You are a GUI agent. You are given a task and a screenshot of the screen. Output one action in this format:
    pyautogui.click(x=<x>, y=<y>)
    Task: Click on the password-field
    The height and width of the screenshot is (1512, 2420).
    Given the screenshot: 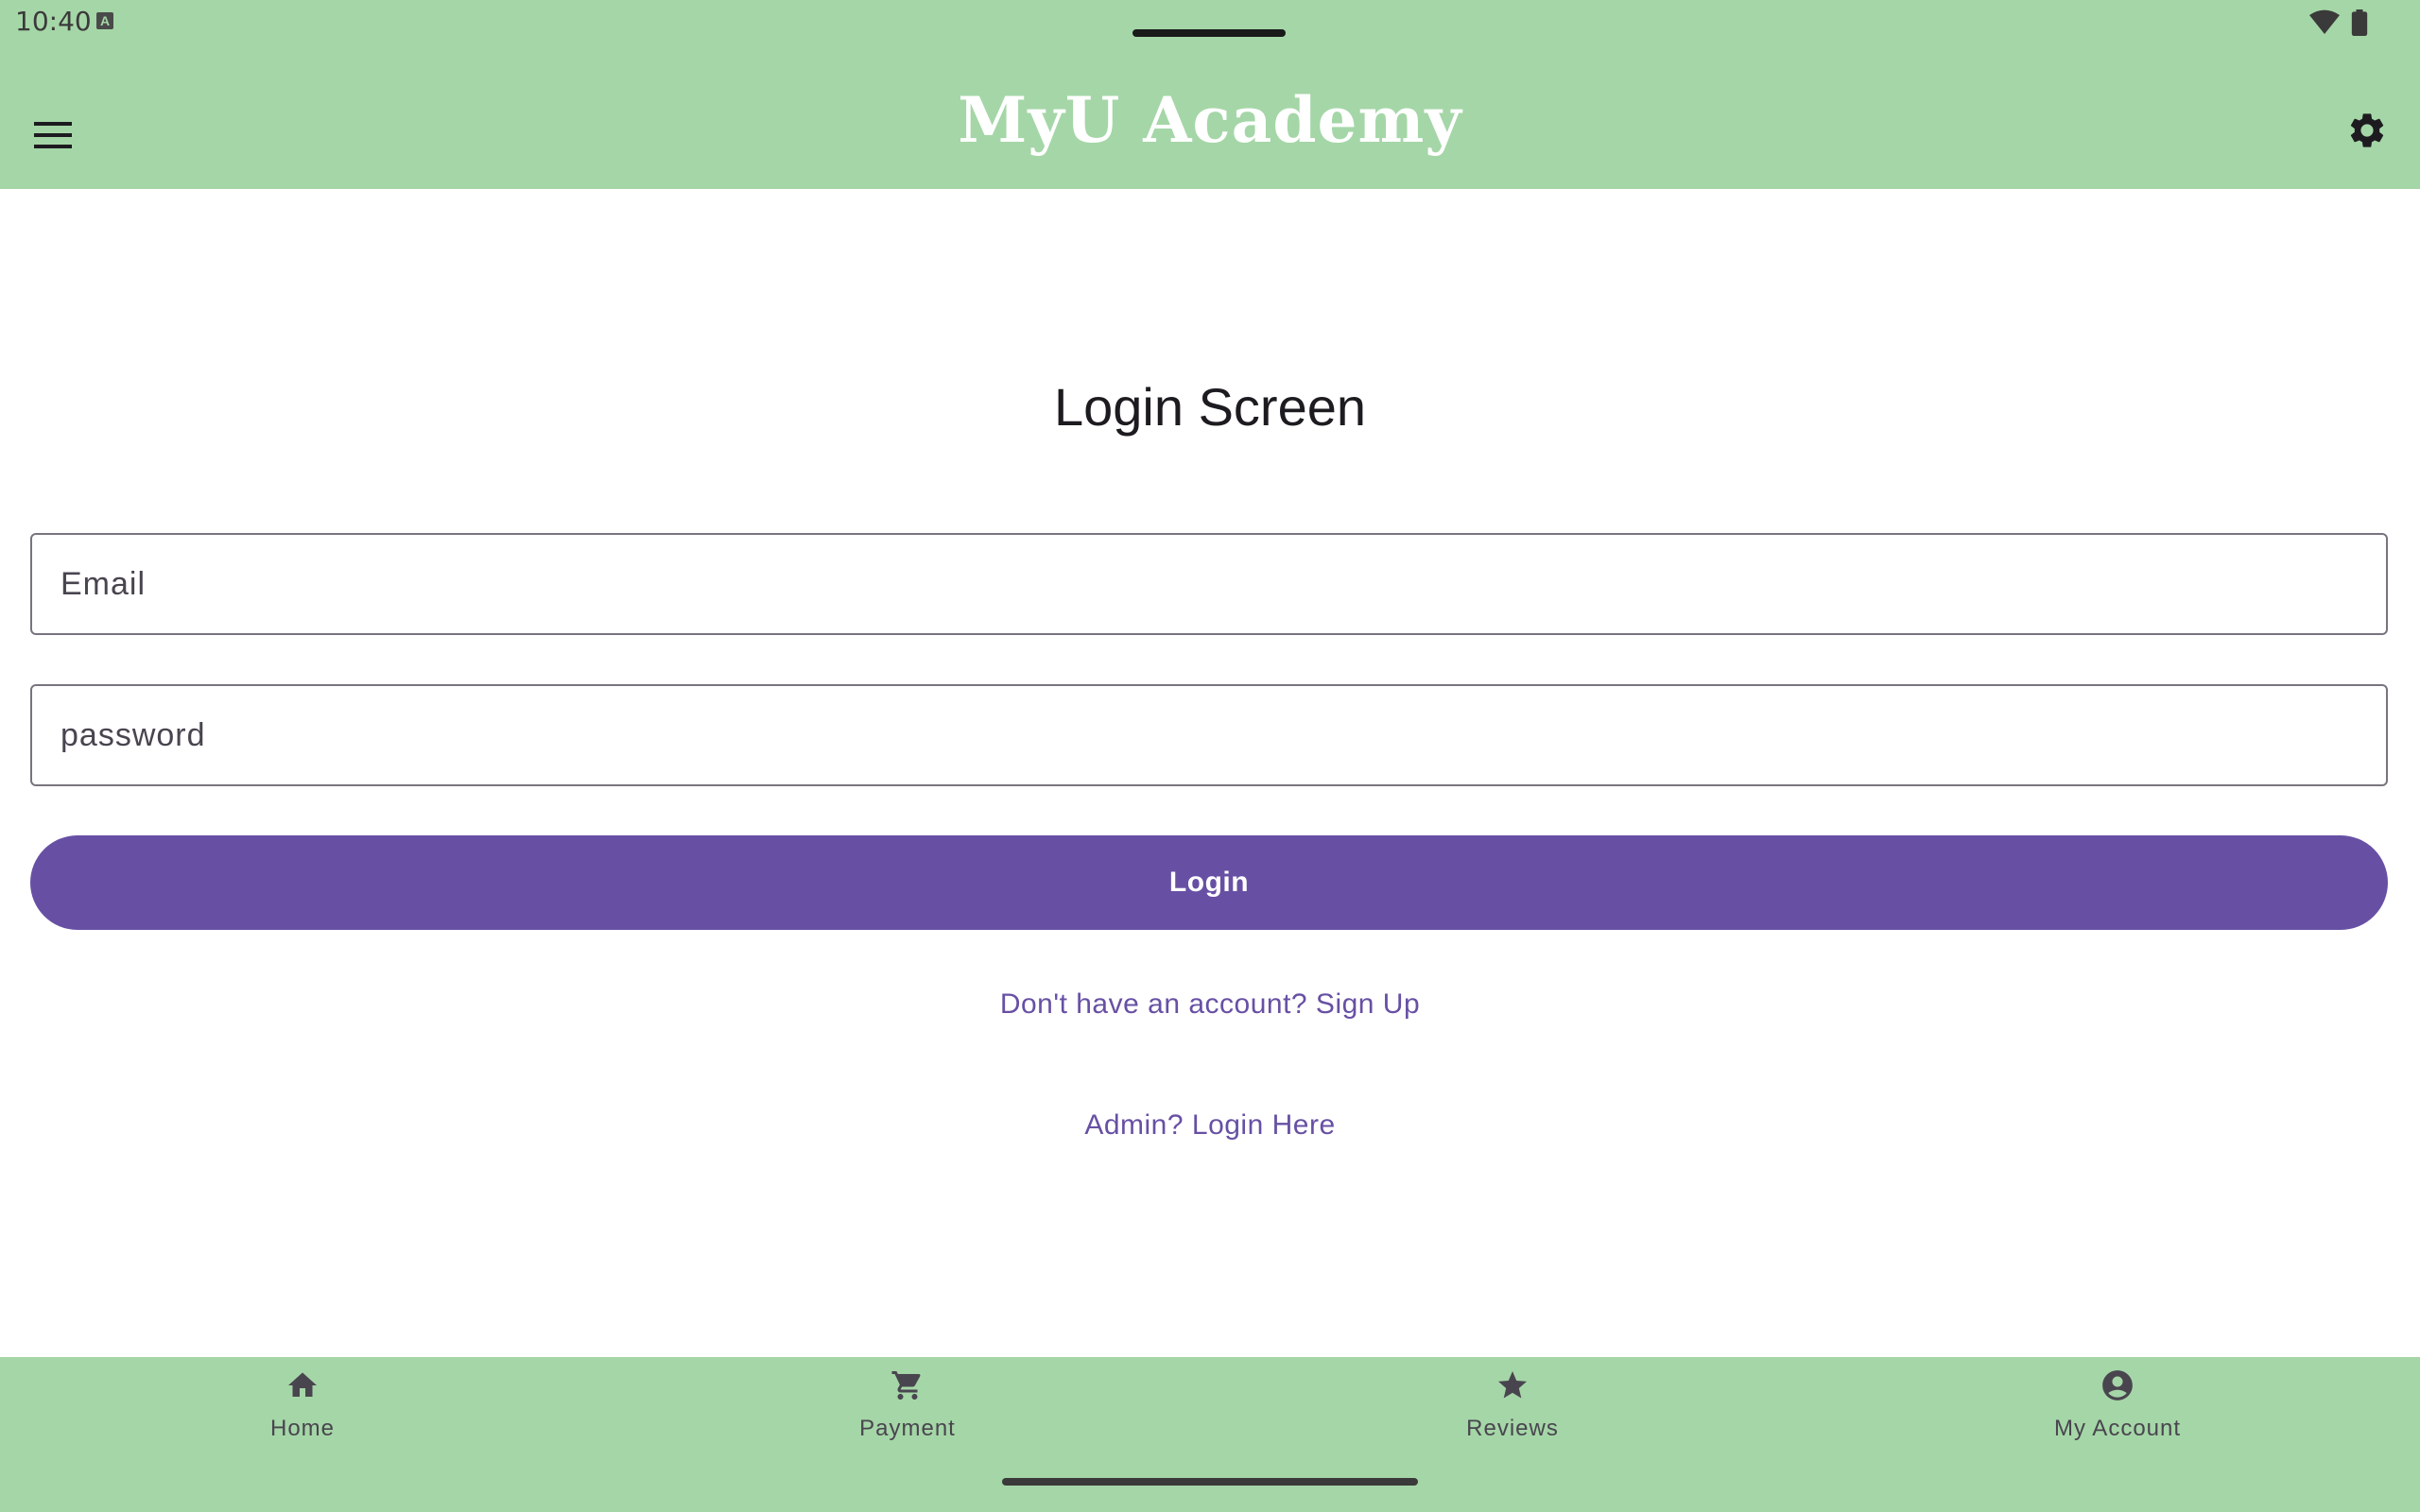 What is the action you would take?
    pyautogui.click(x=1209, y=735)
    